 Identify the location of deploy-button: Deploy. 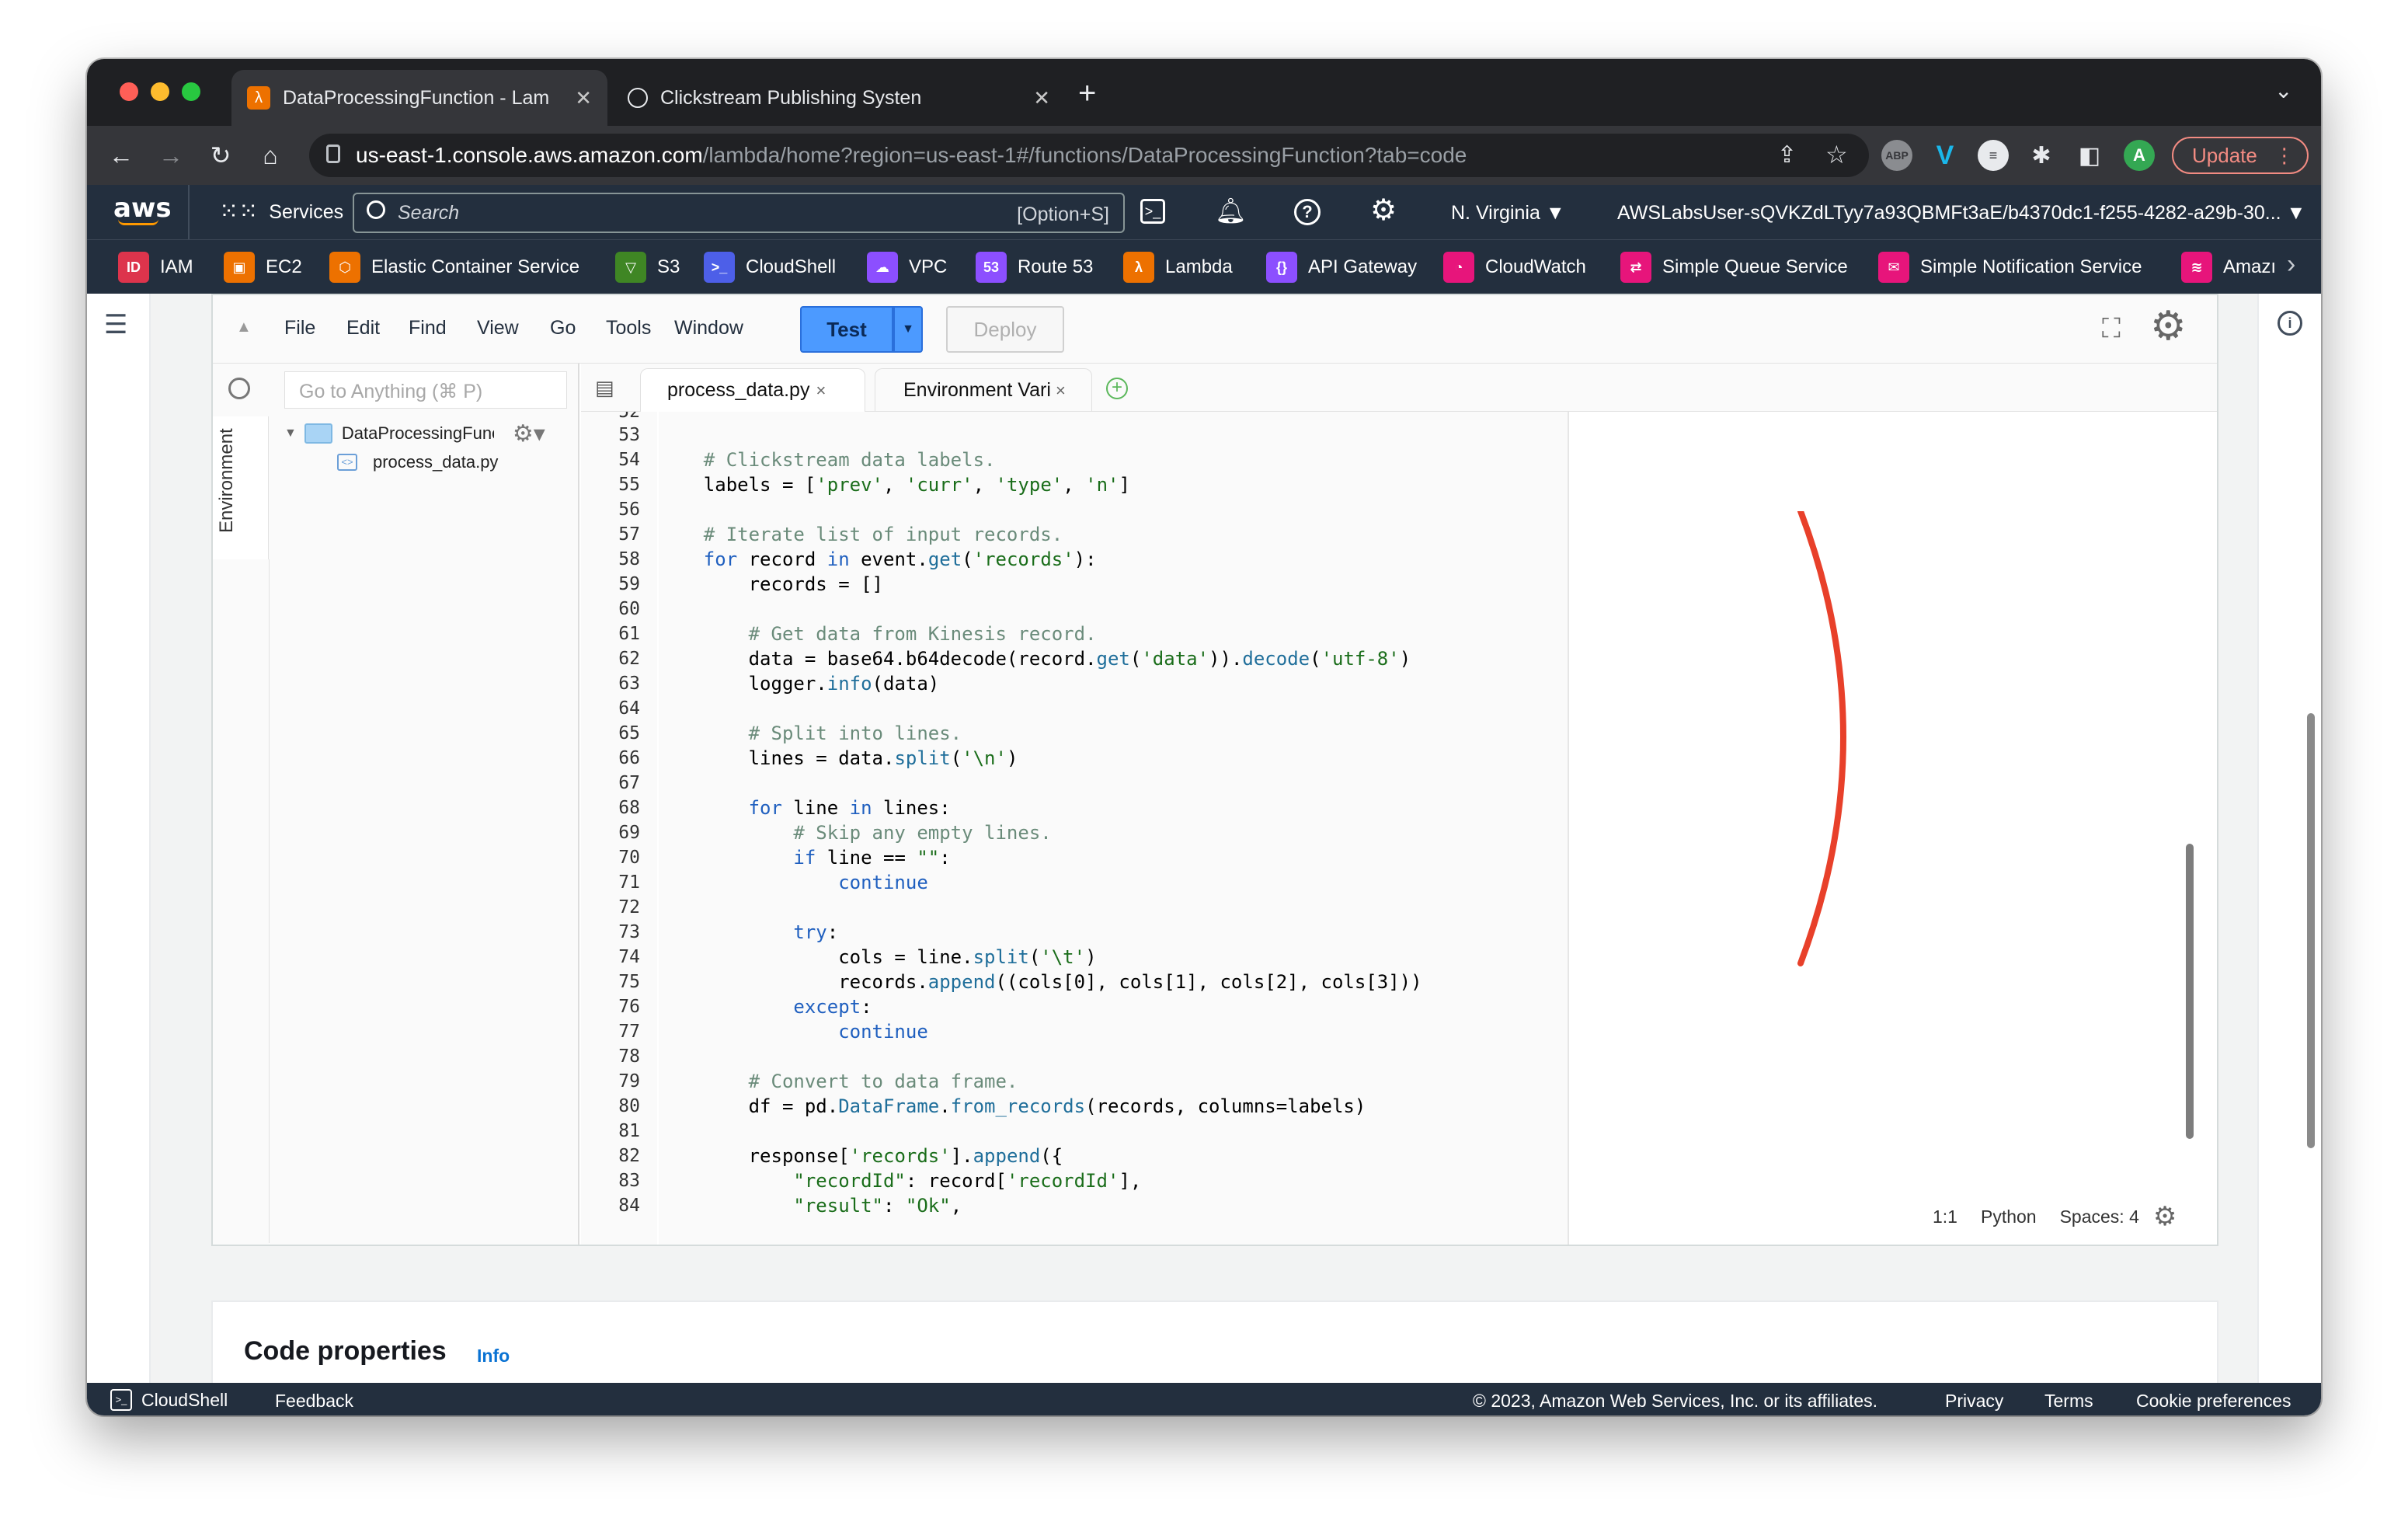
(1005, 330).